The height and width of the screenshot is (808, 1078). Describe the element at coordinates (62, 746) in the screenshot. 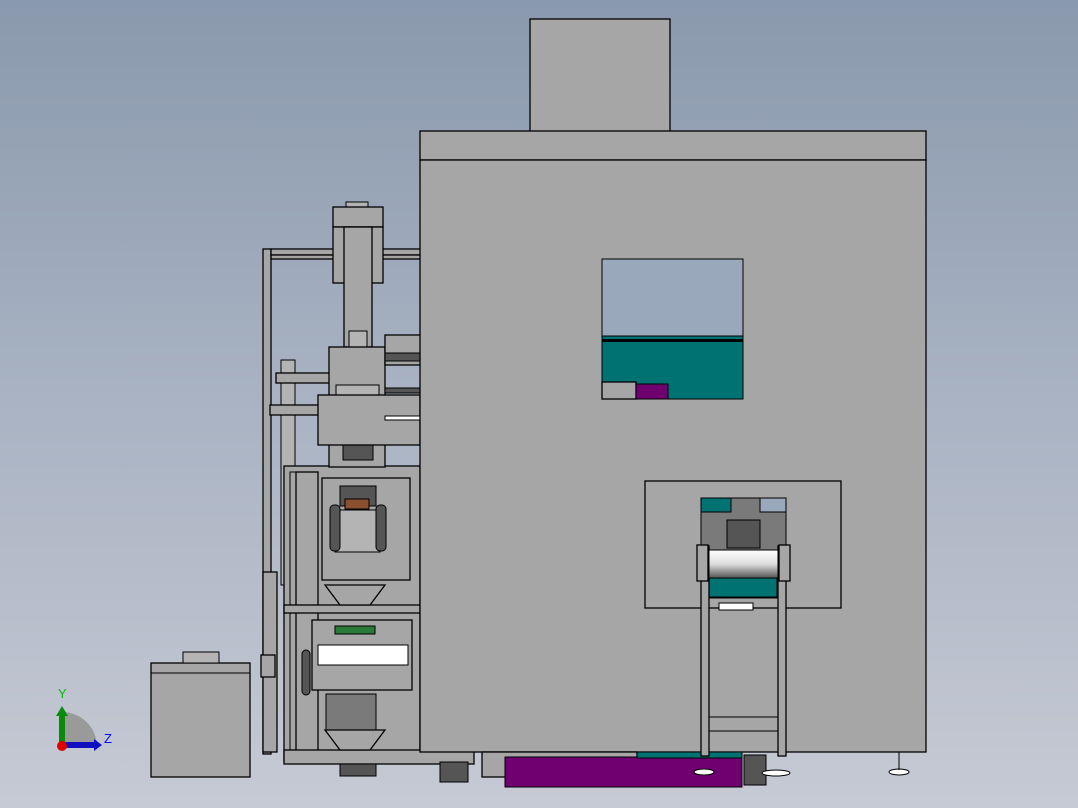

I see `x-axis-dot` at that location.